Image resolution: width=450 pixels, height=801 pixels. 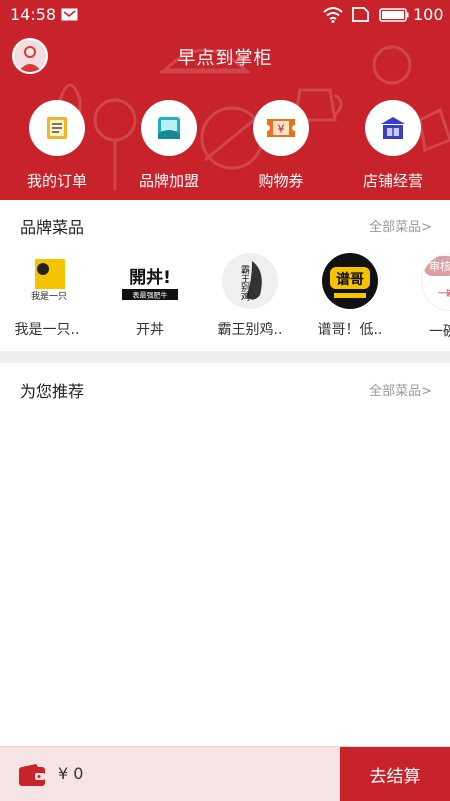 What do you see at coordinates (333, 15) in the screenshot?
I see `wifi-icon` at bounding box center [333, 15].